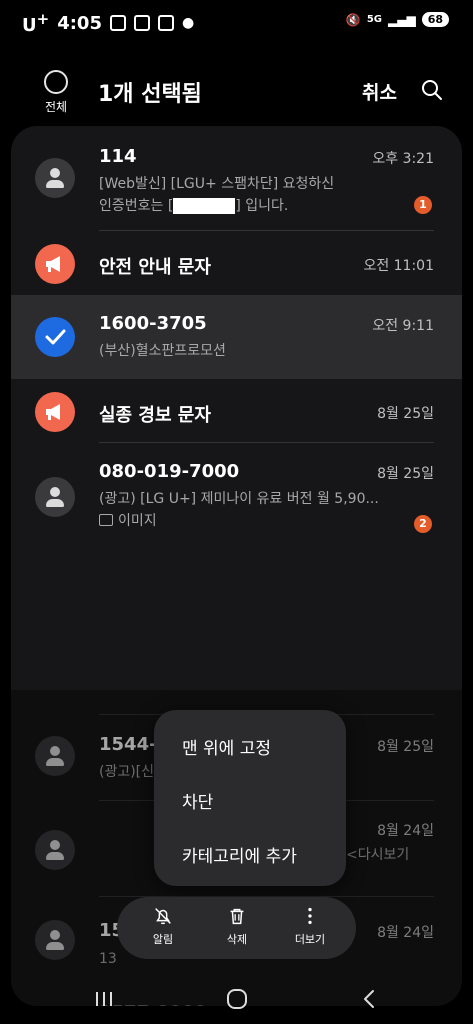 The width and height of the screenshot is (473, 1024). What do you see at coordinates (236, 411) in the screenshot?
I see `list-item: 실종 경보 문자 8월 25일` at bounding box center [236, 411].